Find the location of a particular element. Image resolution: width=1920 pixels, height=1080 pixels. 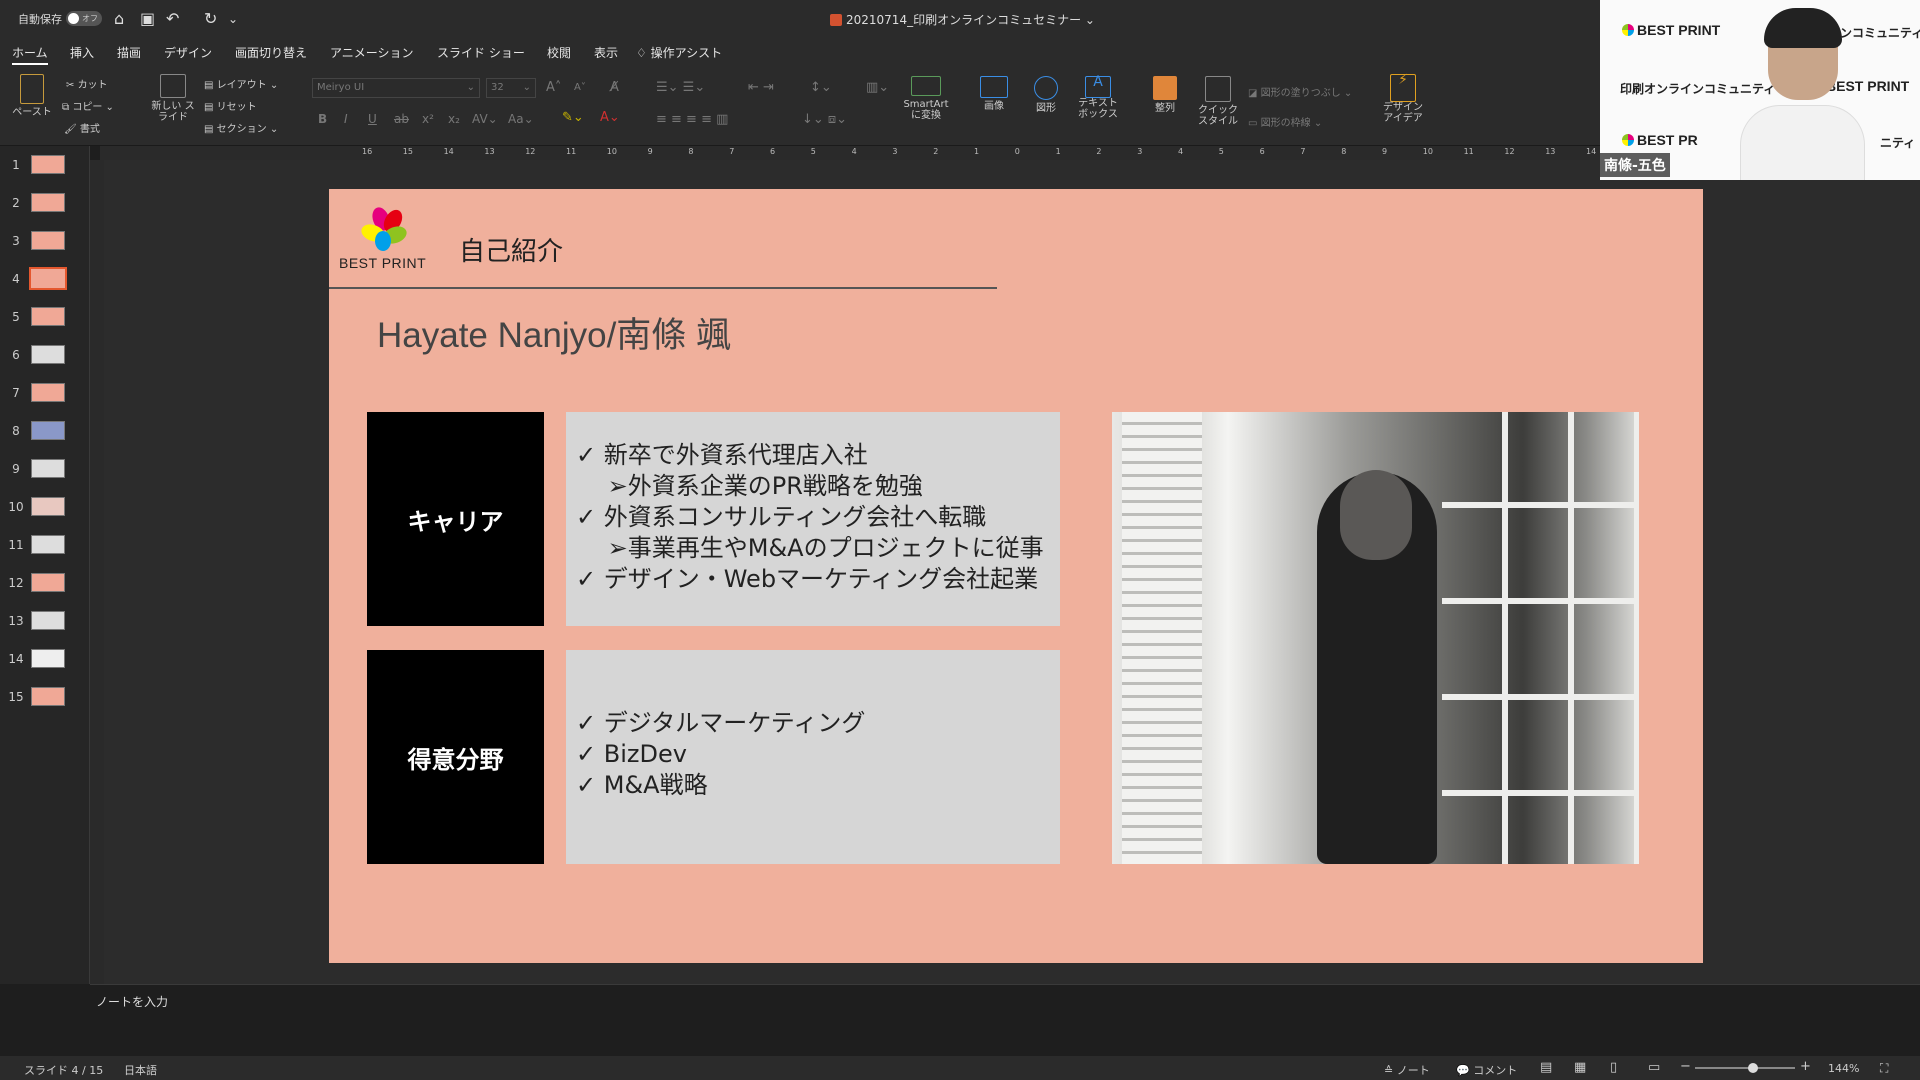

line-spacing-icon: ↕⌄ is located at coordinates (821, 87).